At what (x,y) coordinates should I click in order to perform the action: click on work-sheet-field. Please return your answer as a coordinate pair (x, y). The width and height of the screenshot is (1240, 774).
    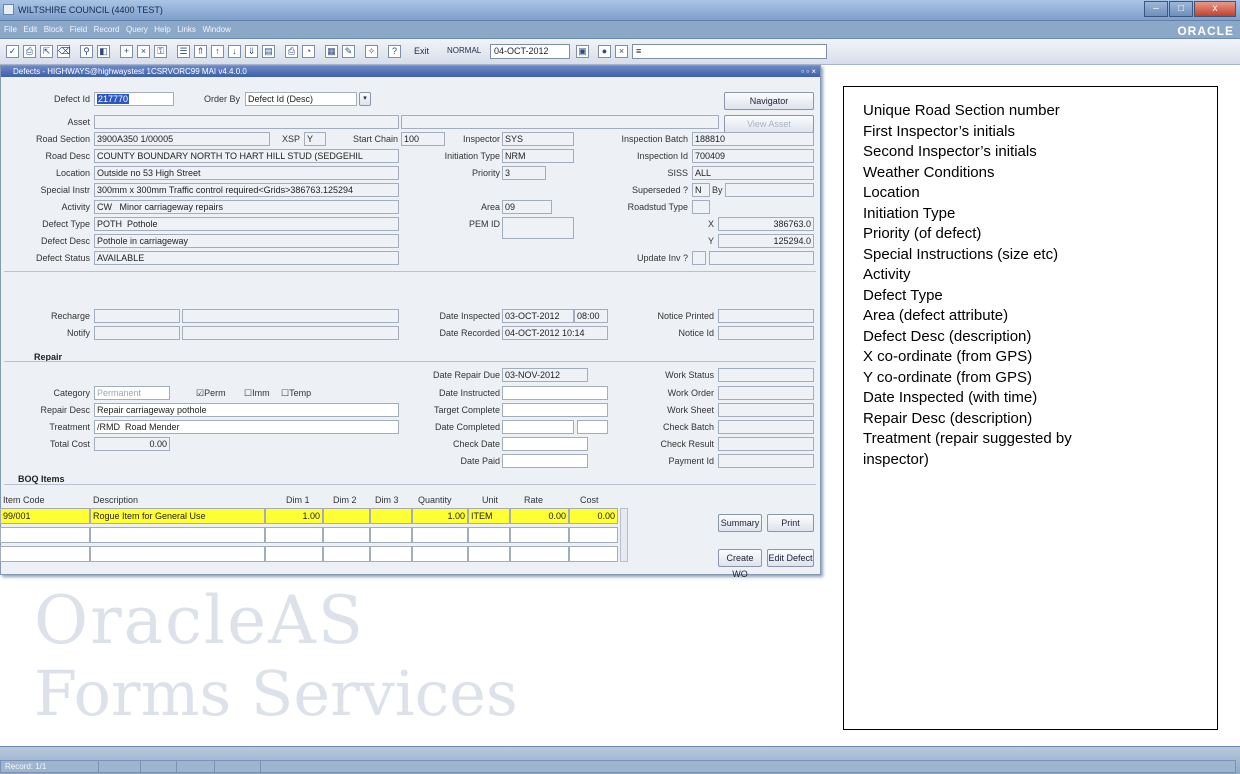
    Looking at the image, I should click on (766, 410).